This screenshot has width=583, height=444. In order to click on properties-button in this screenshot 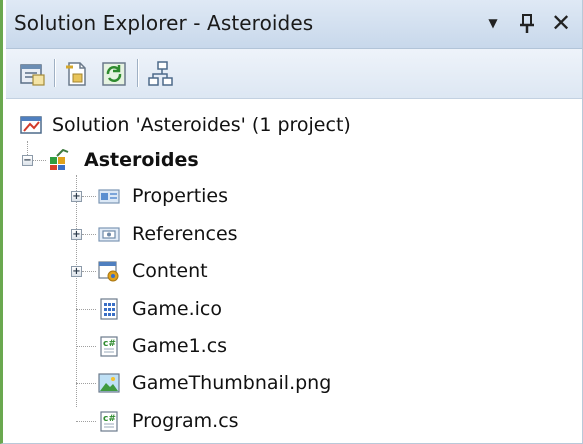, I will do `click(32, 74)`.